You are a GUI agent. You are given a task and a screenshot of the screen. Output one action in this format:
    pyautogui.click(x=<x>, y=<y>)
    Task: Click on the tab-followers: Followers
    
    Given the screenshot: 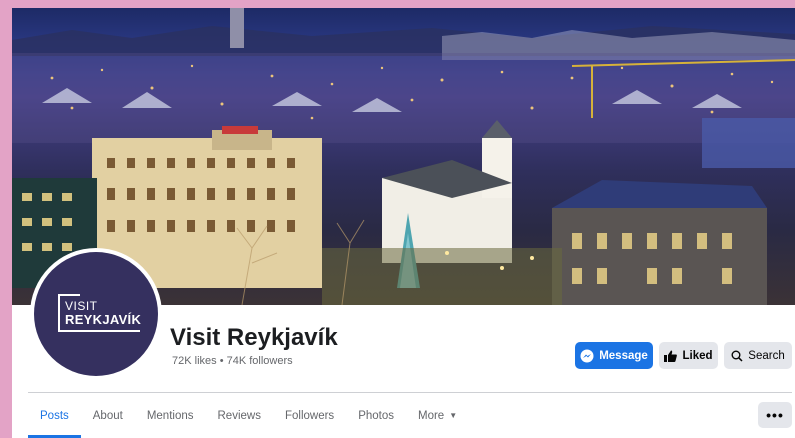 What is the action you would take?
    pyautogui.click(x=309, y=415)
    